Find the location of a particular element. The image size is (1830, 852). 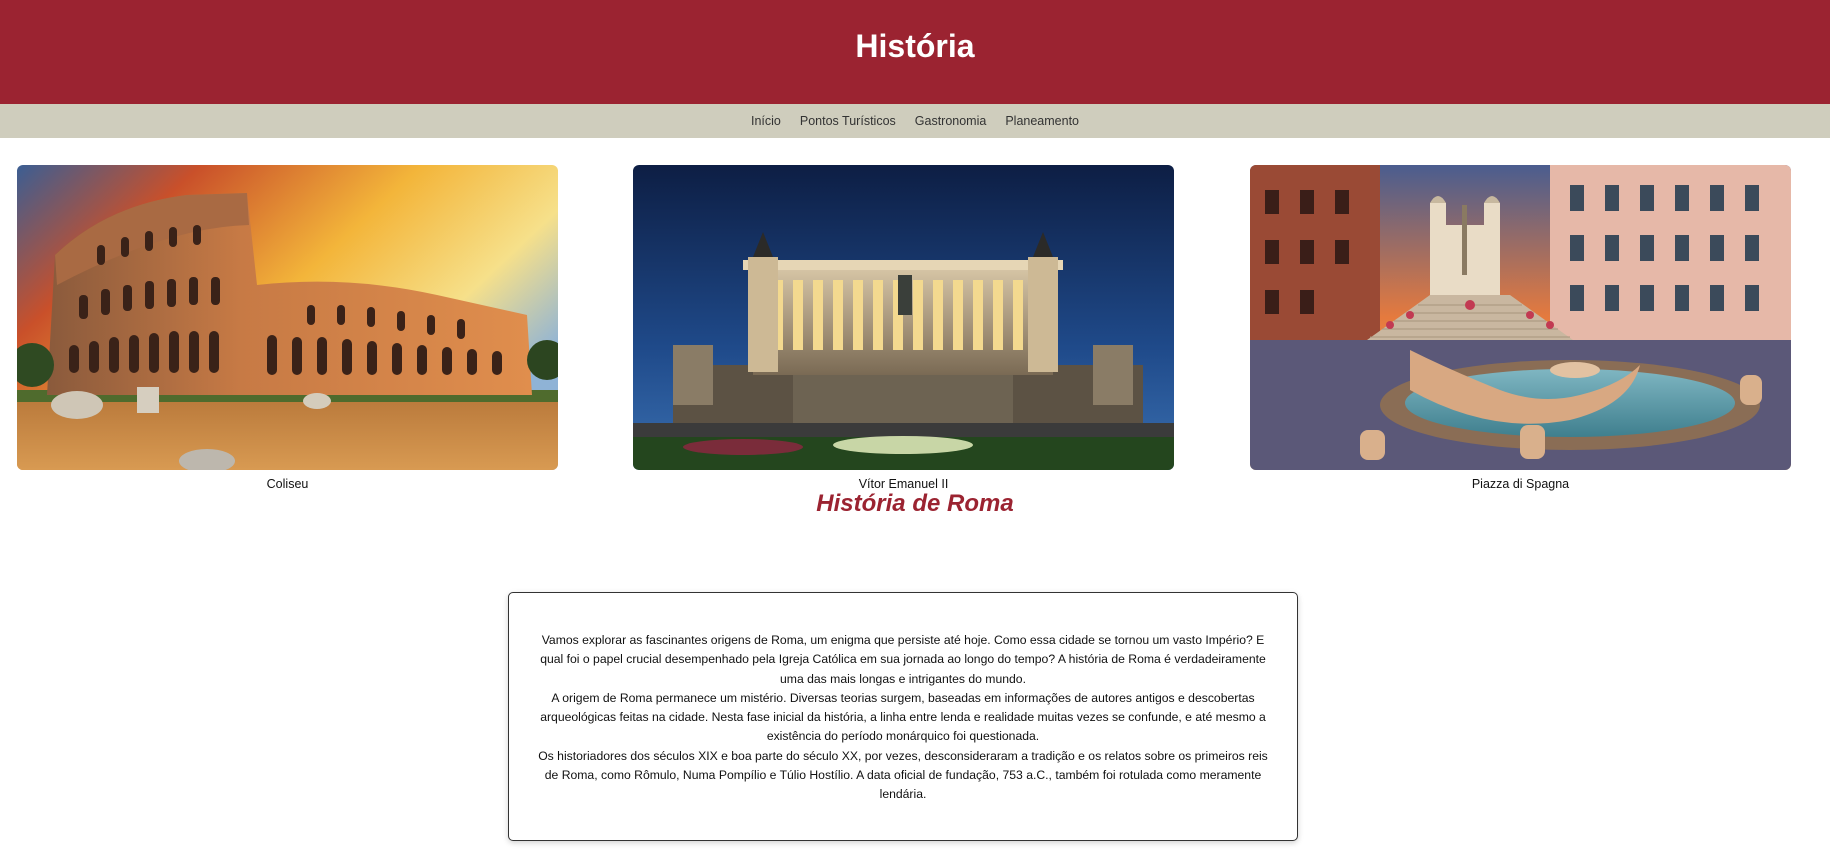

site-header: História is located at coordinates (915, 52).